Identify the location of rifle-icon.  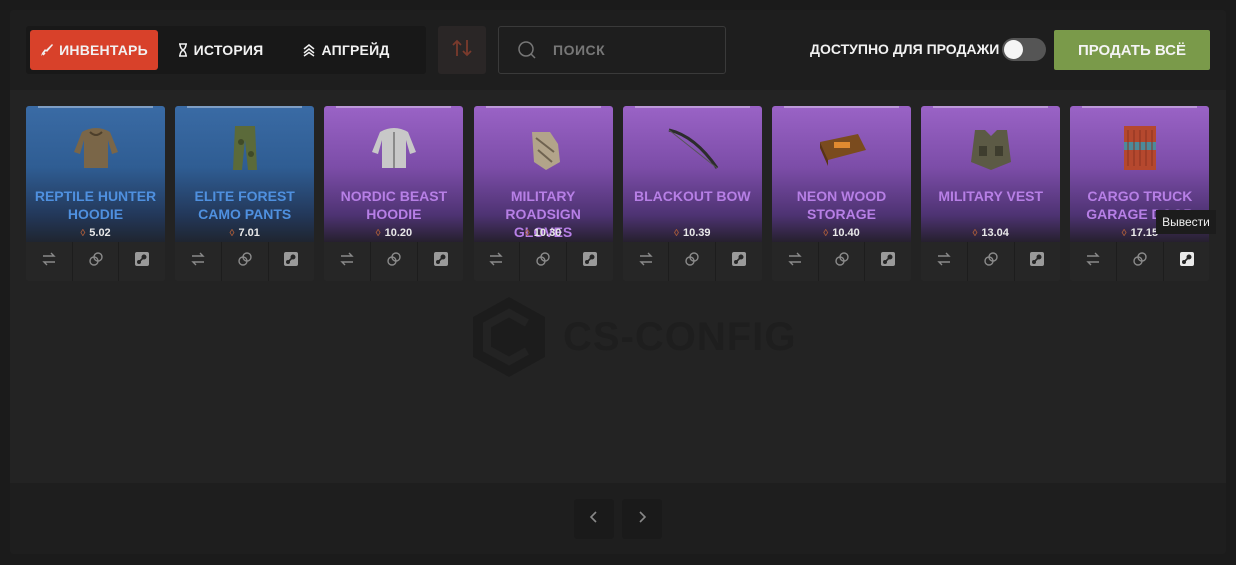
(47, 50).